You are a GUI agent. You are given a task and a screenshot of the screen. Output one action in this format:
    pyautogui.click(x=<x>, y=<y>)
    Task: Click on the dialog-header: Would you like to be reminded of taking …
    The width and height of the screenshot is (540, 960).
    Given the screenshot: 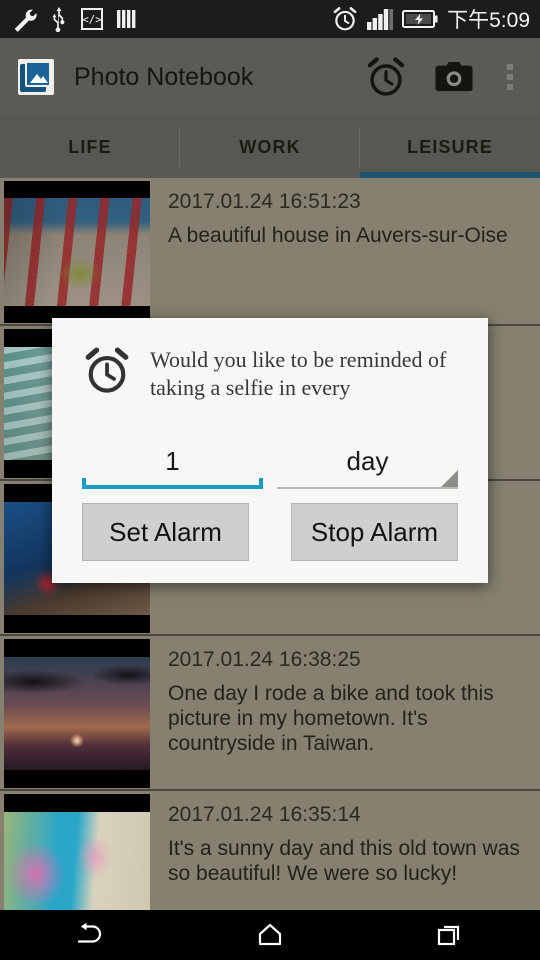 What is the action you would take?
    pyautogui.click(x=270, y=373)
    